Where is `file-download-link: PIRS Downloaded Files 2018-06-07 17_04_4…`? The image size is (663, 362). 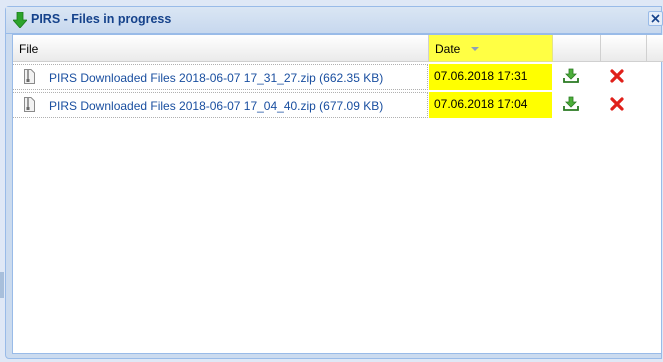 file-download-link: PIRS Downloaded Files 2018-06-07 17_04_4… is located at coordinates (216, 106).